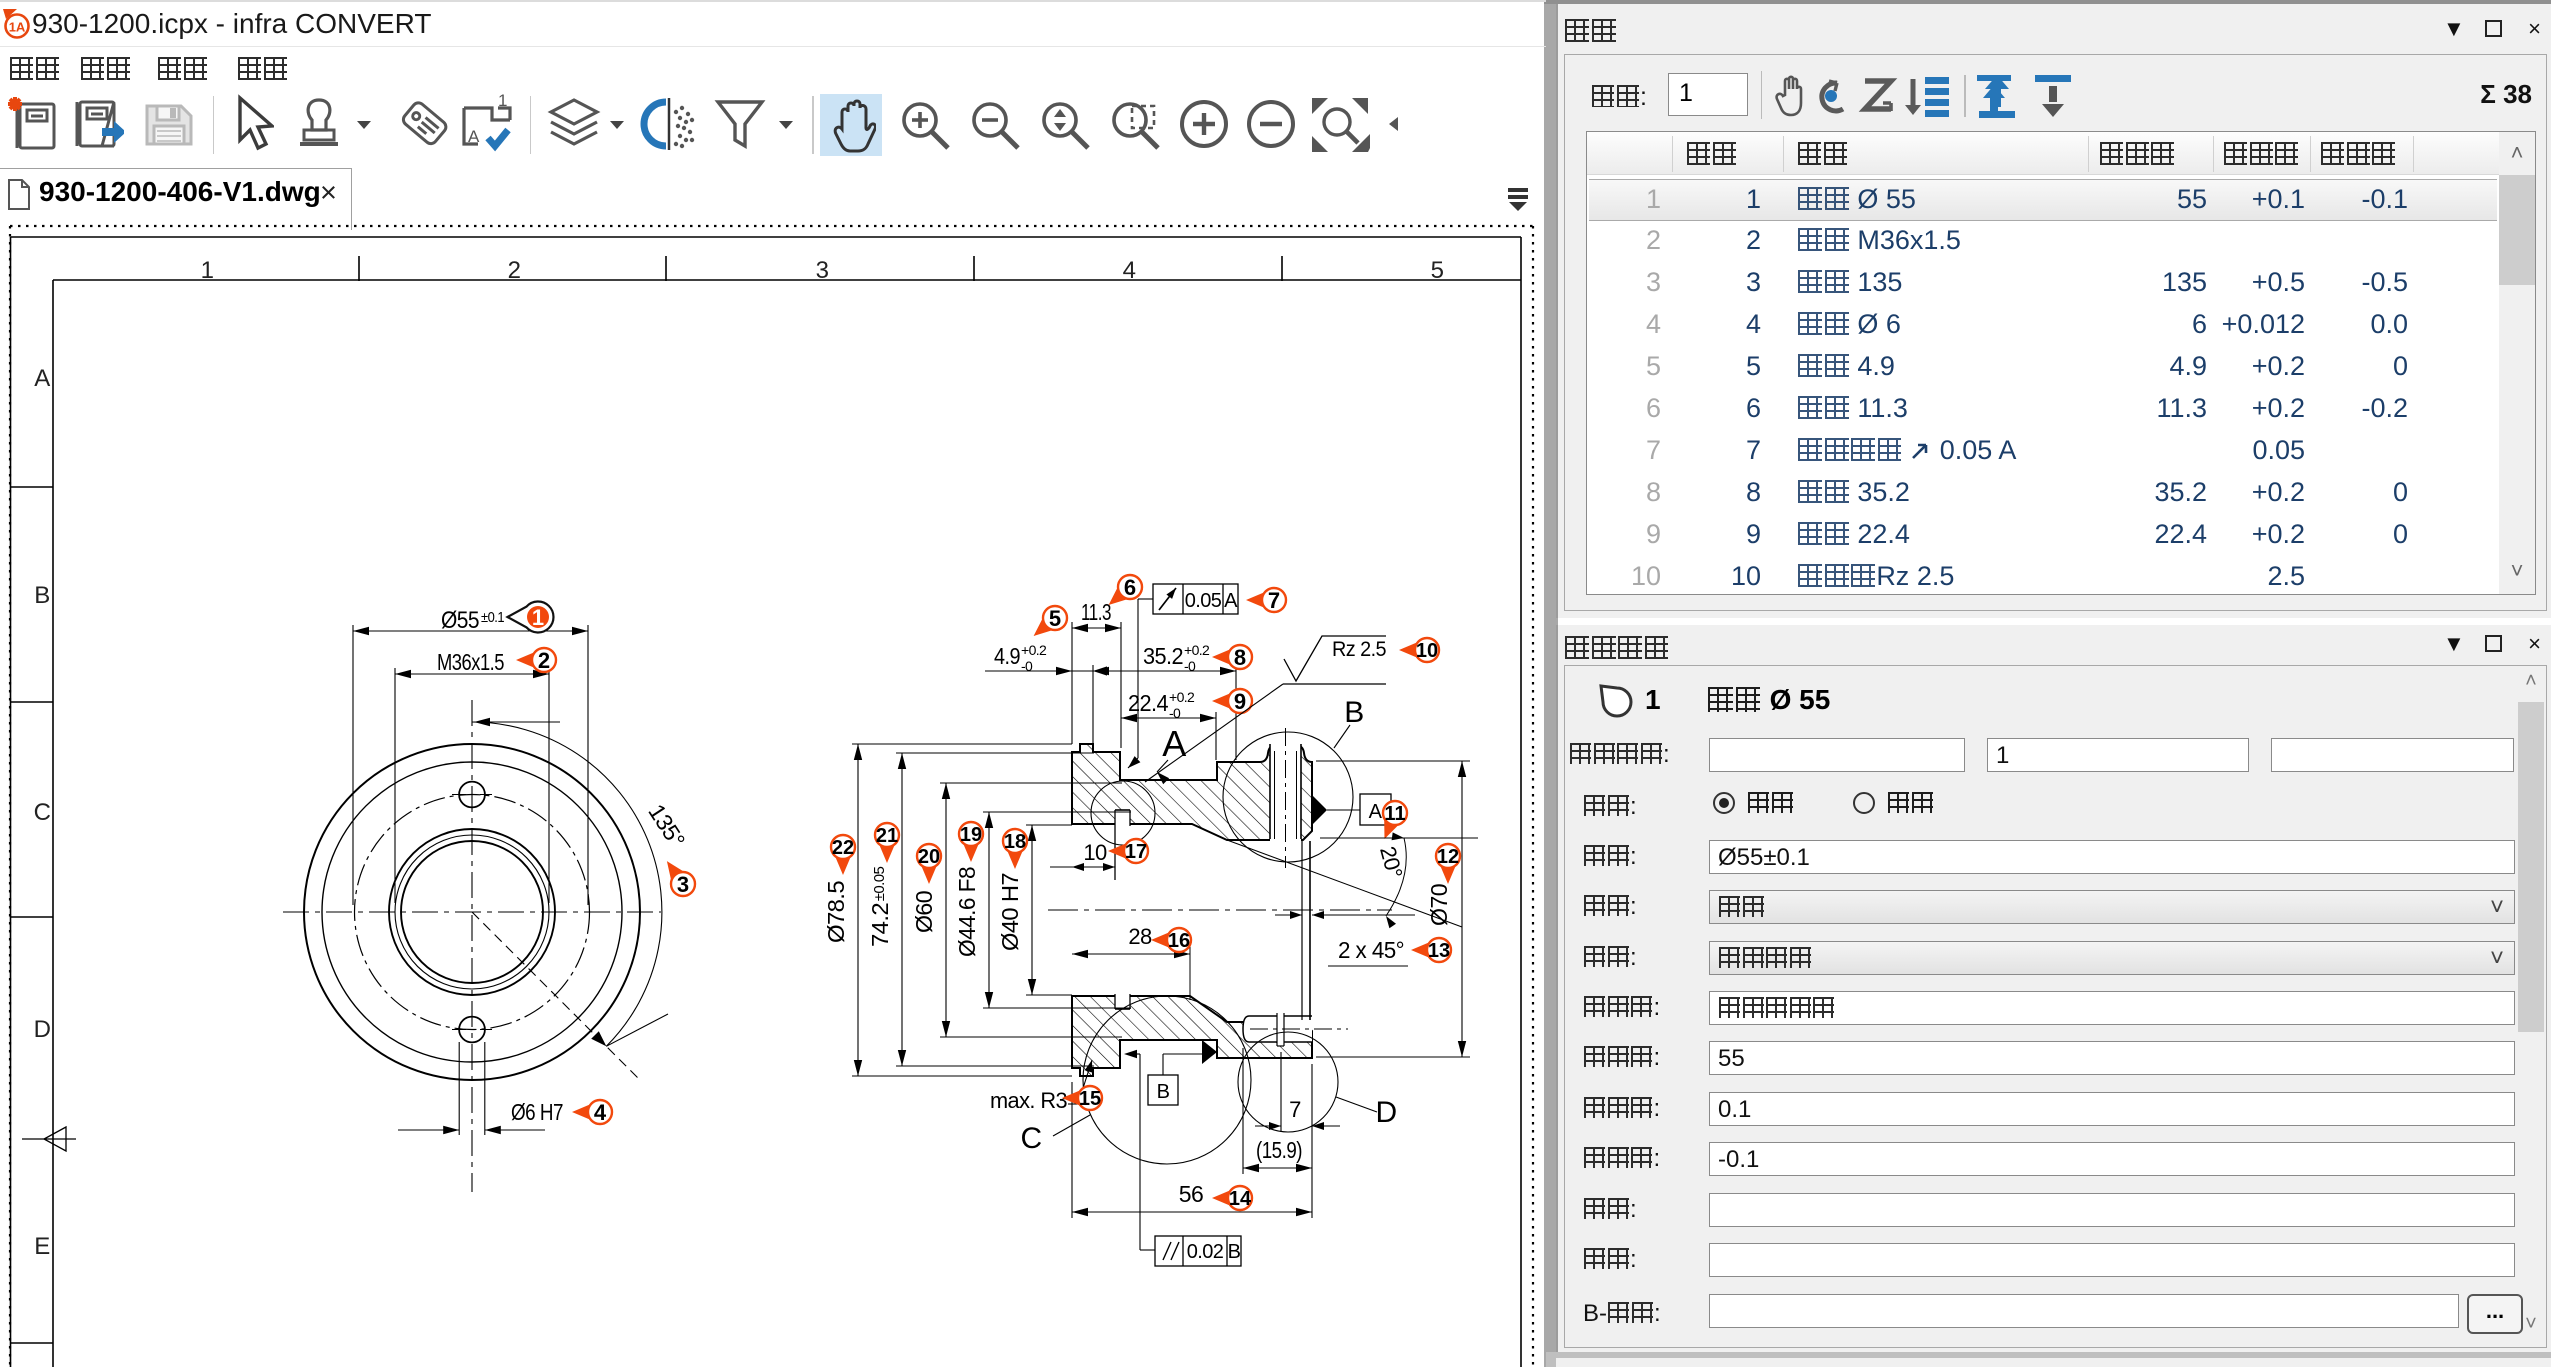  What do you see at coordinates (924, 912) in the screenshot?
I see `svg-text: Ø60` at bounding box center [924, 912].